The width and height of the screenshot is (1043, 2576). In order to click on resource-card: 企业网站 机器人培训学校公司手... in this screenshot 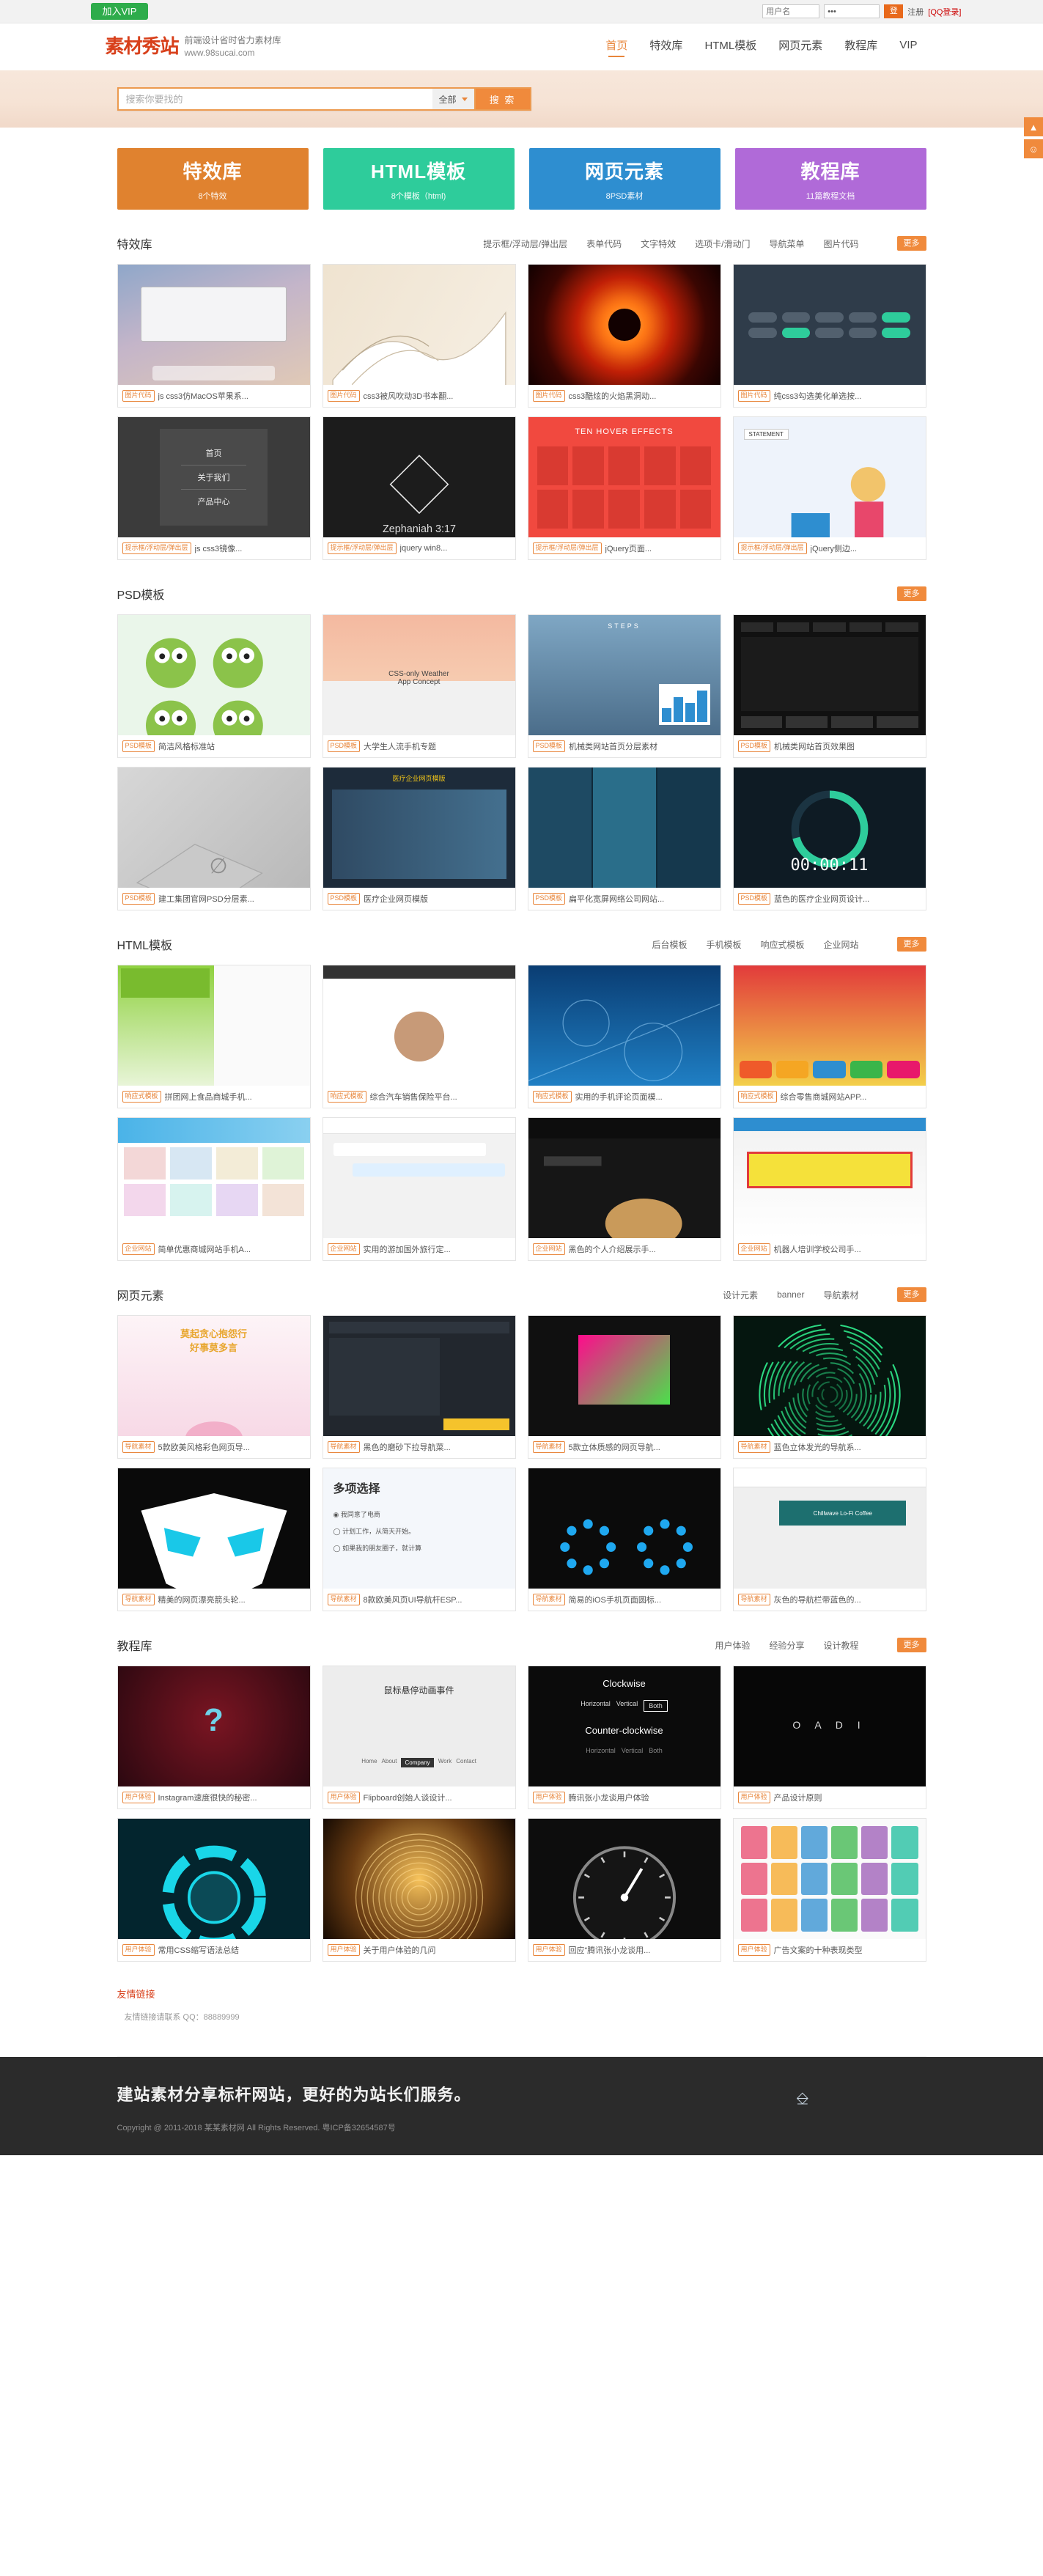, I will do `click(829, 1189)`.